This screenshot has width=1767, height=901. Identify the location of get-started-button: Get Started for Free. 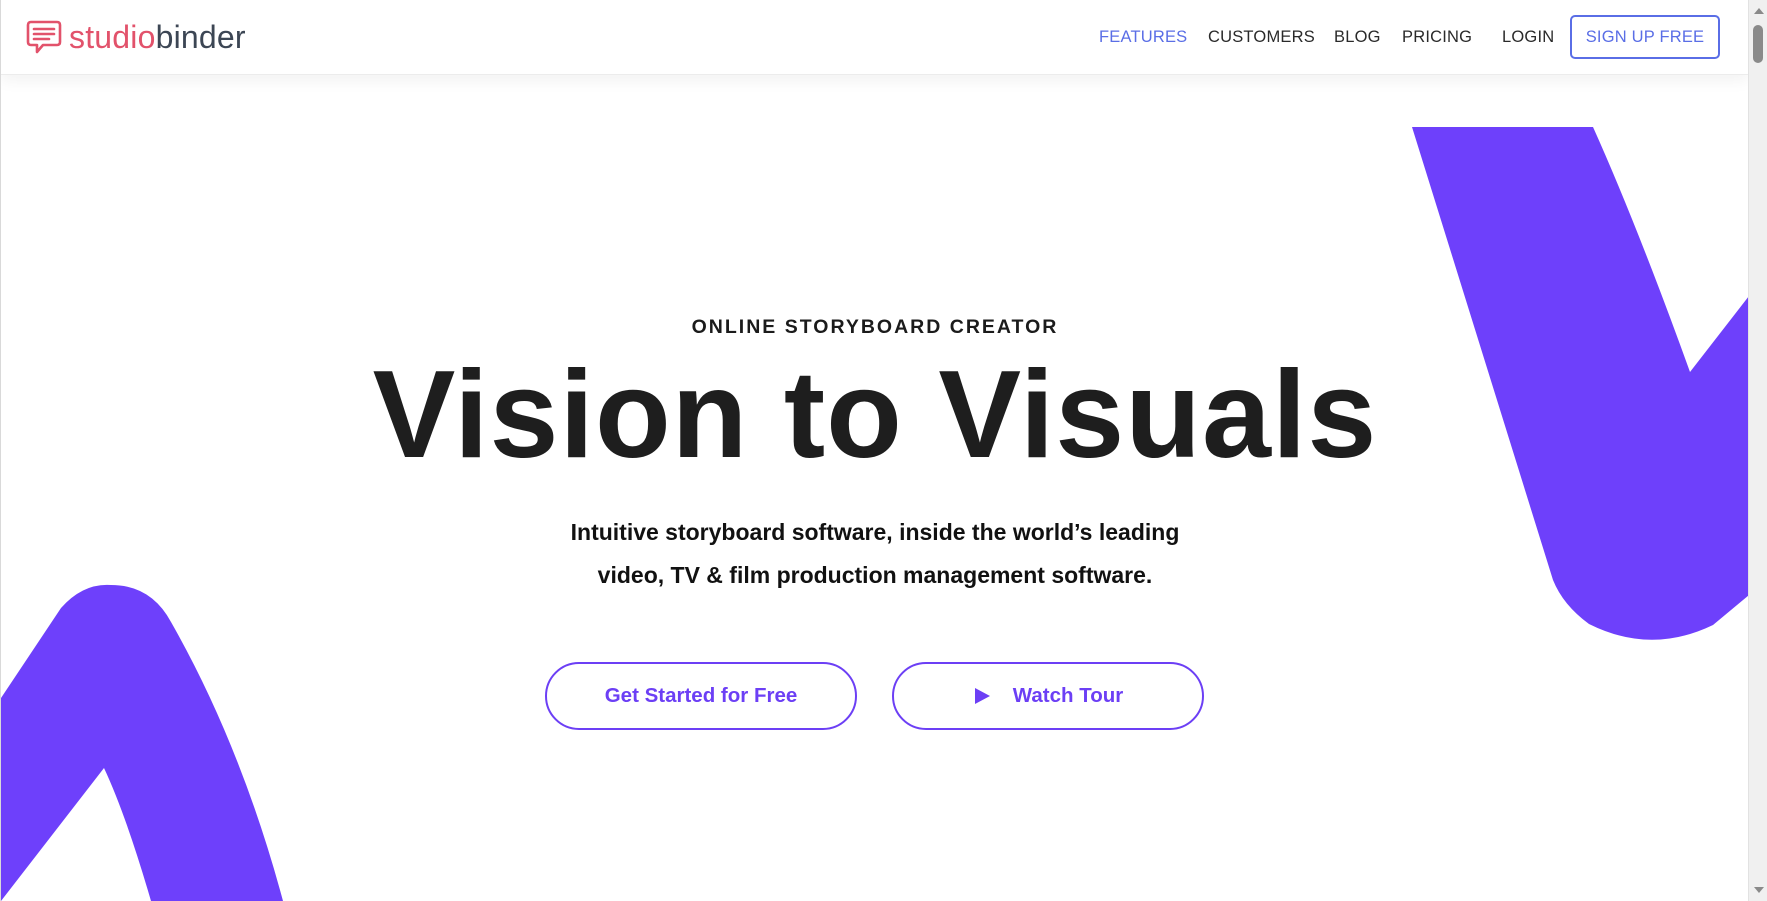
(701, 696).